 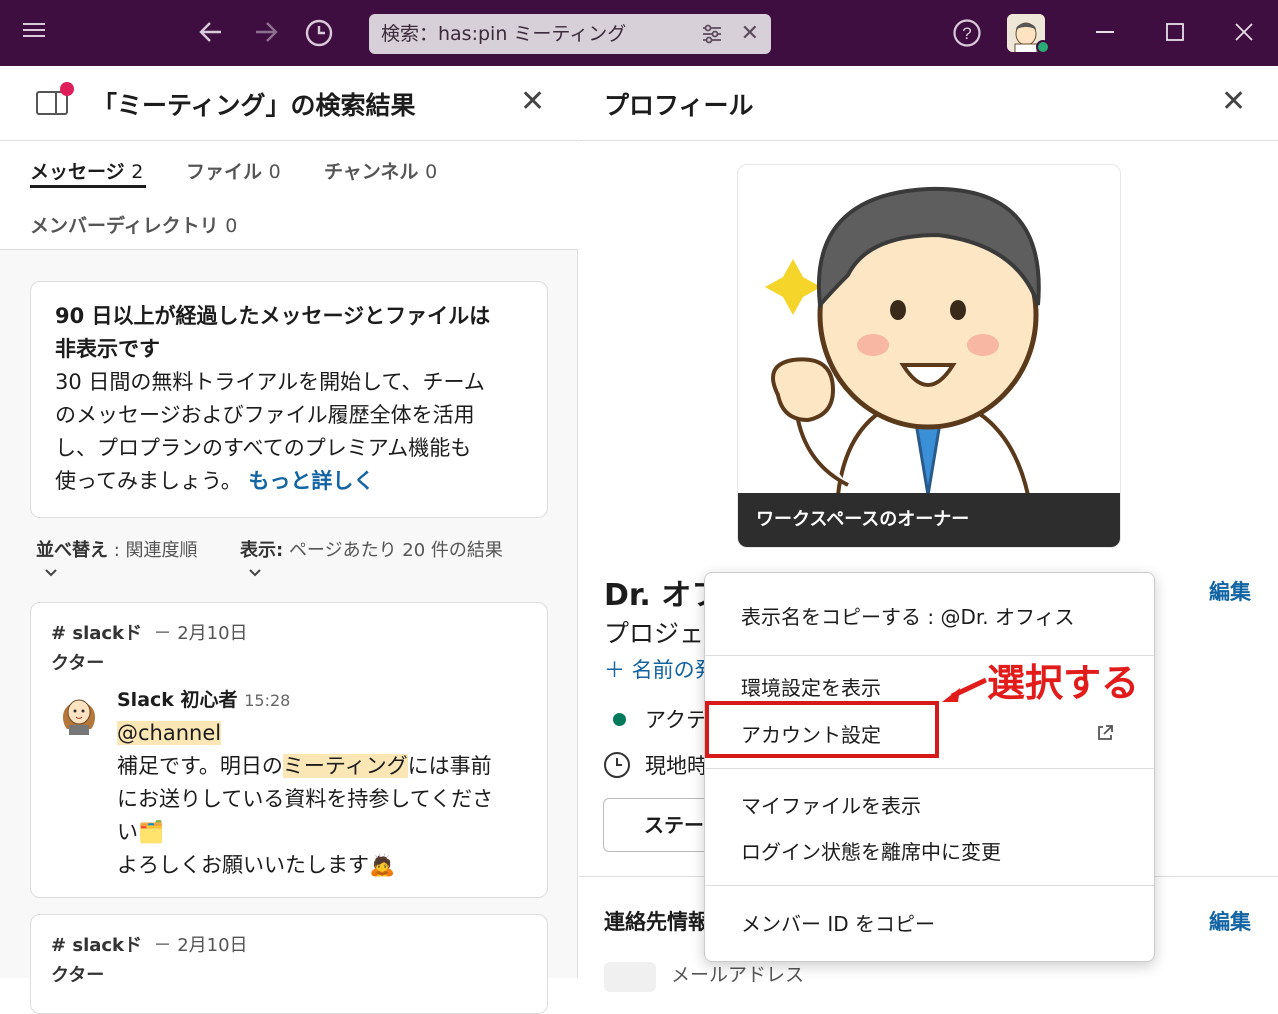 What do you see at coordinates (289, 195) in the screenshot?
I see `results-tabs: メッセージ 2 ファイル 0 チャンネル 0 メンバーディレクトリ 0` at bounding box center [289, 195].